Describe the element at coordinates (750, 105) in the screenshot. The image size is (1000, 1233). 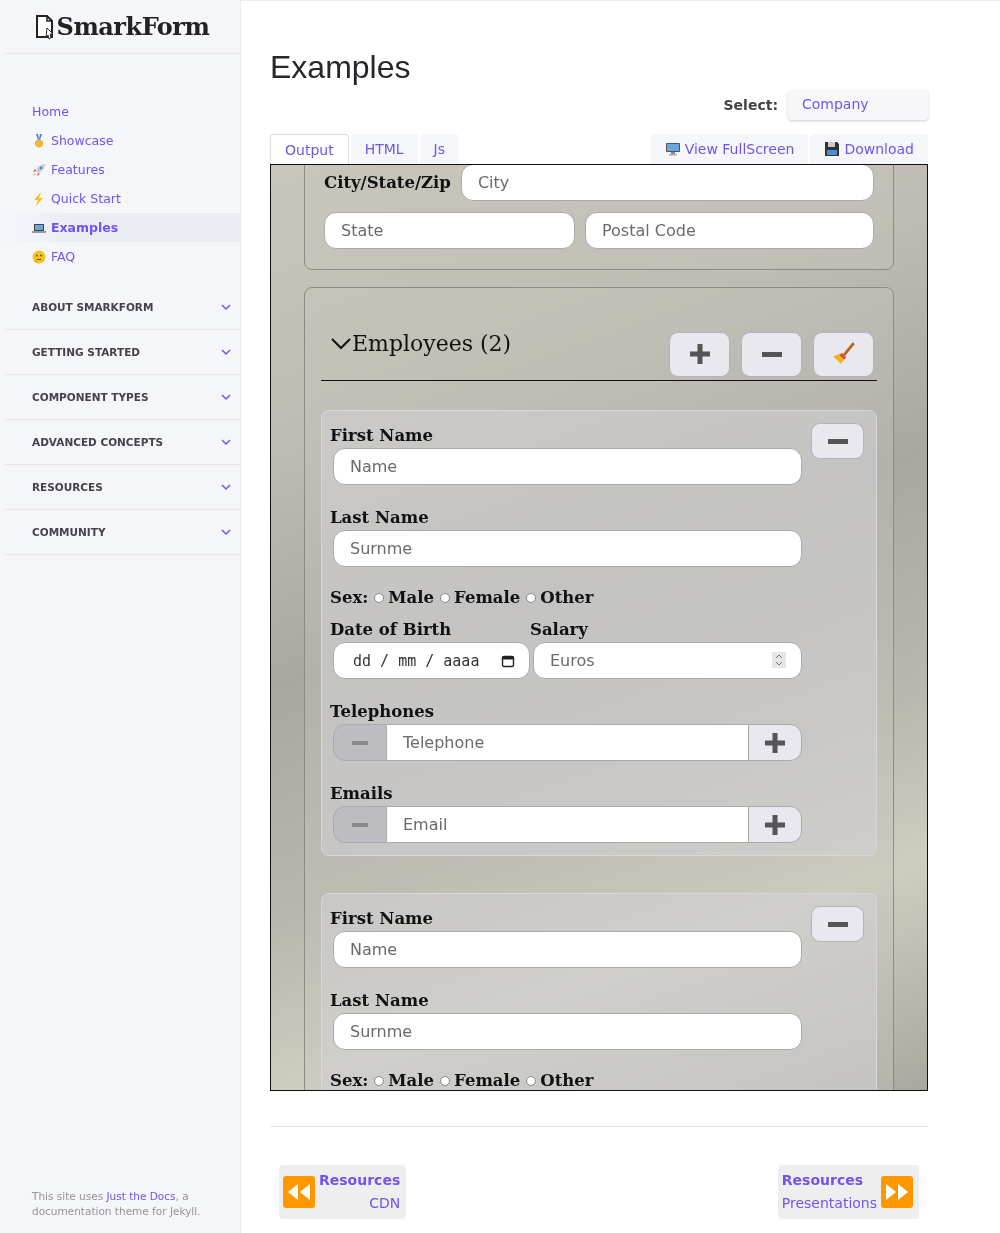
I see `select-label: Select:` at that location.